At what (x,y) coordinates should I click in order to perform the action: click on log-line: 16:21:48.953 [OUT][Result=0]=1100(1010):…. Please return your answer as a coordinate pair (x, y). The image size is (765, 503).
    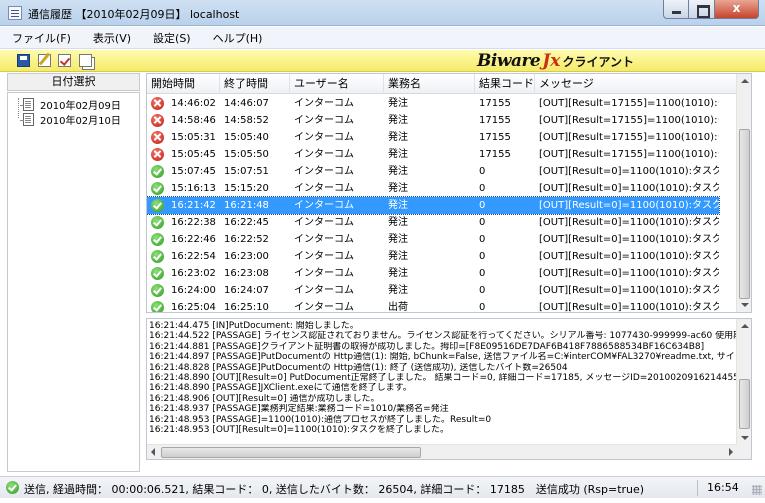
    Looking at the image, I should click on (299, 429).